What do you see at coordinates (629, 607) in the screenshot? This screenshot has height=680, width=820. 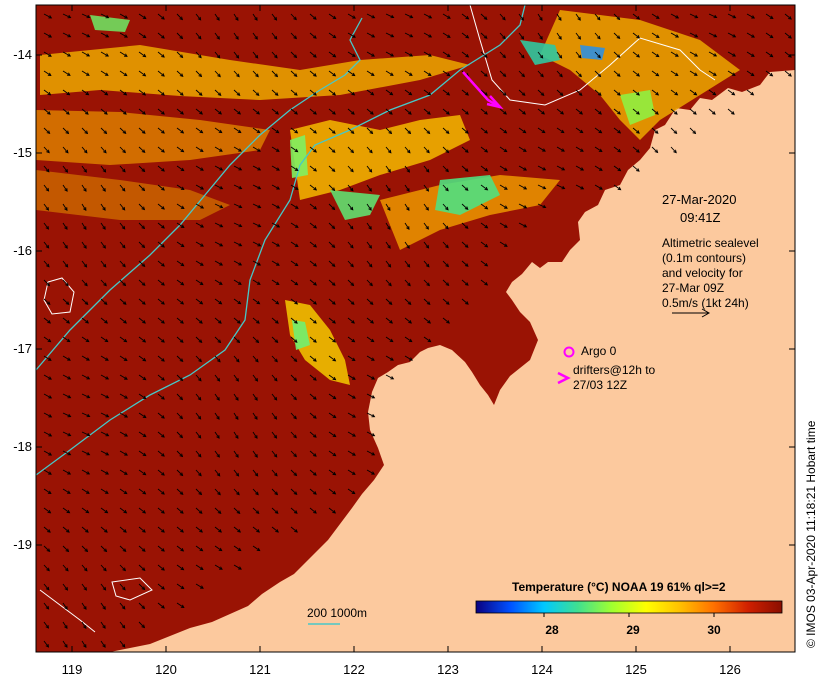 I see `colorbar` at bounding box center [629, 607].